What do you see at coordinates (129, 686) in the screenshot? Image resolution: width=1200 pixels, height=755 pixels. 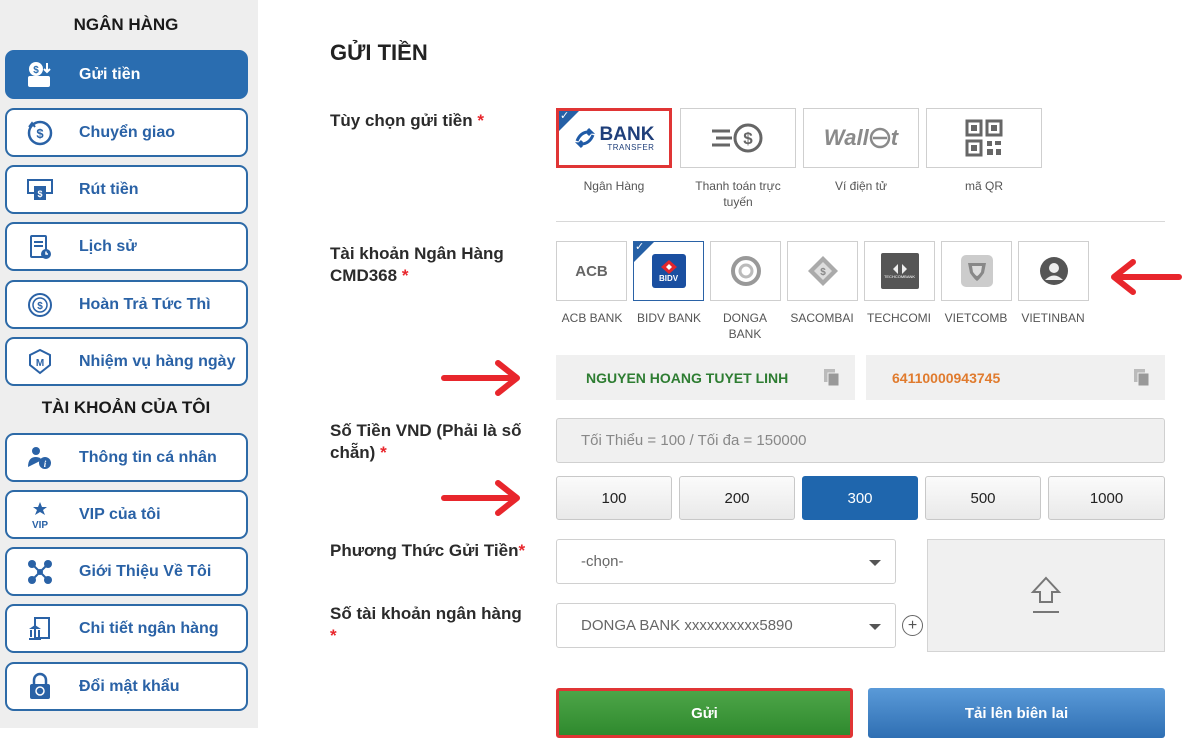 I see `sidebar-item-label: Đổi mật khẩu` at bounding box center [129, 686].